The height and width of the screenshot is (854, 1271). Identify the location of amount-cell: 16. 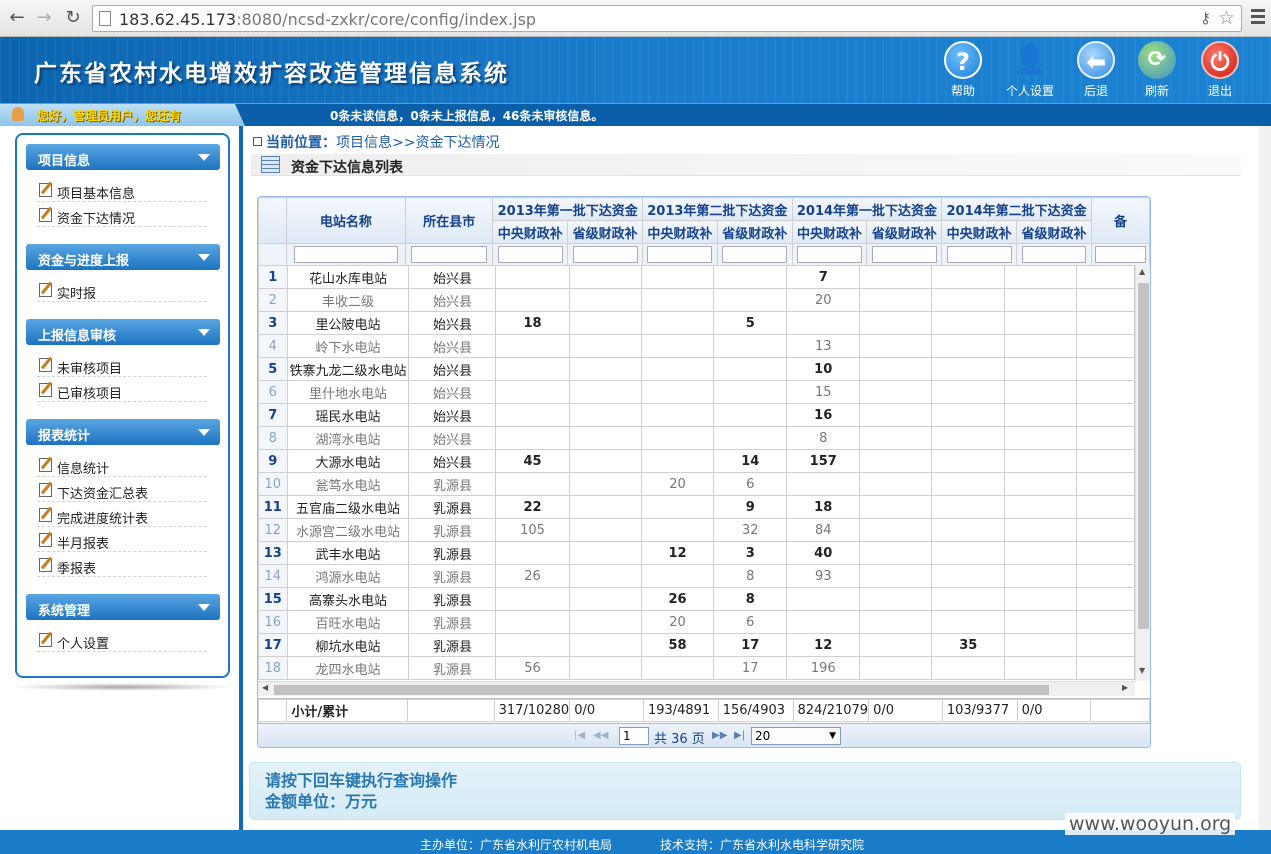
(823, 415).